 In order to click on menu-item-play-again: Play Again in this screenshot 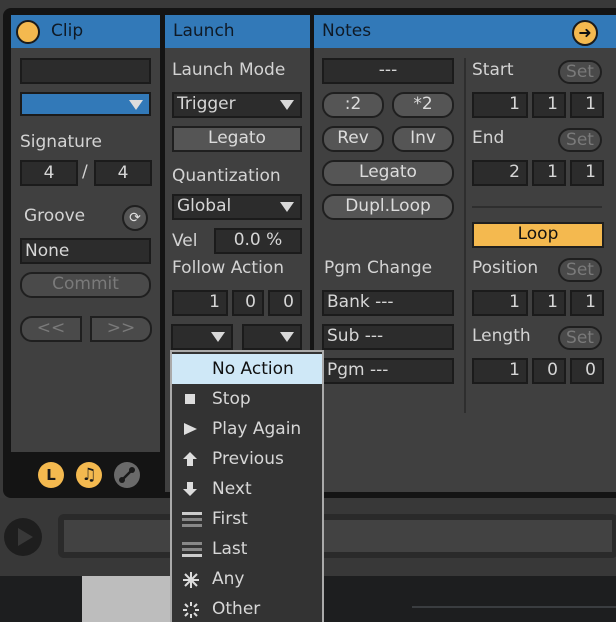, I will do `click(247, 429)`.